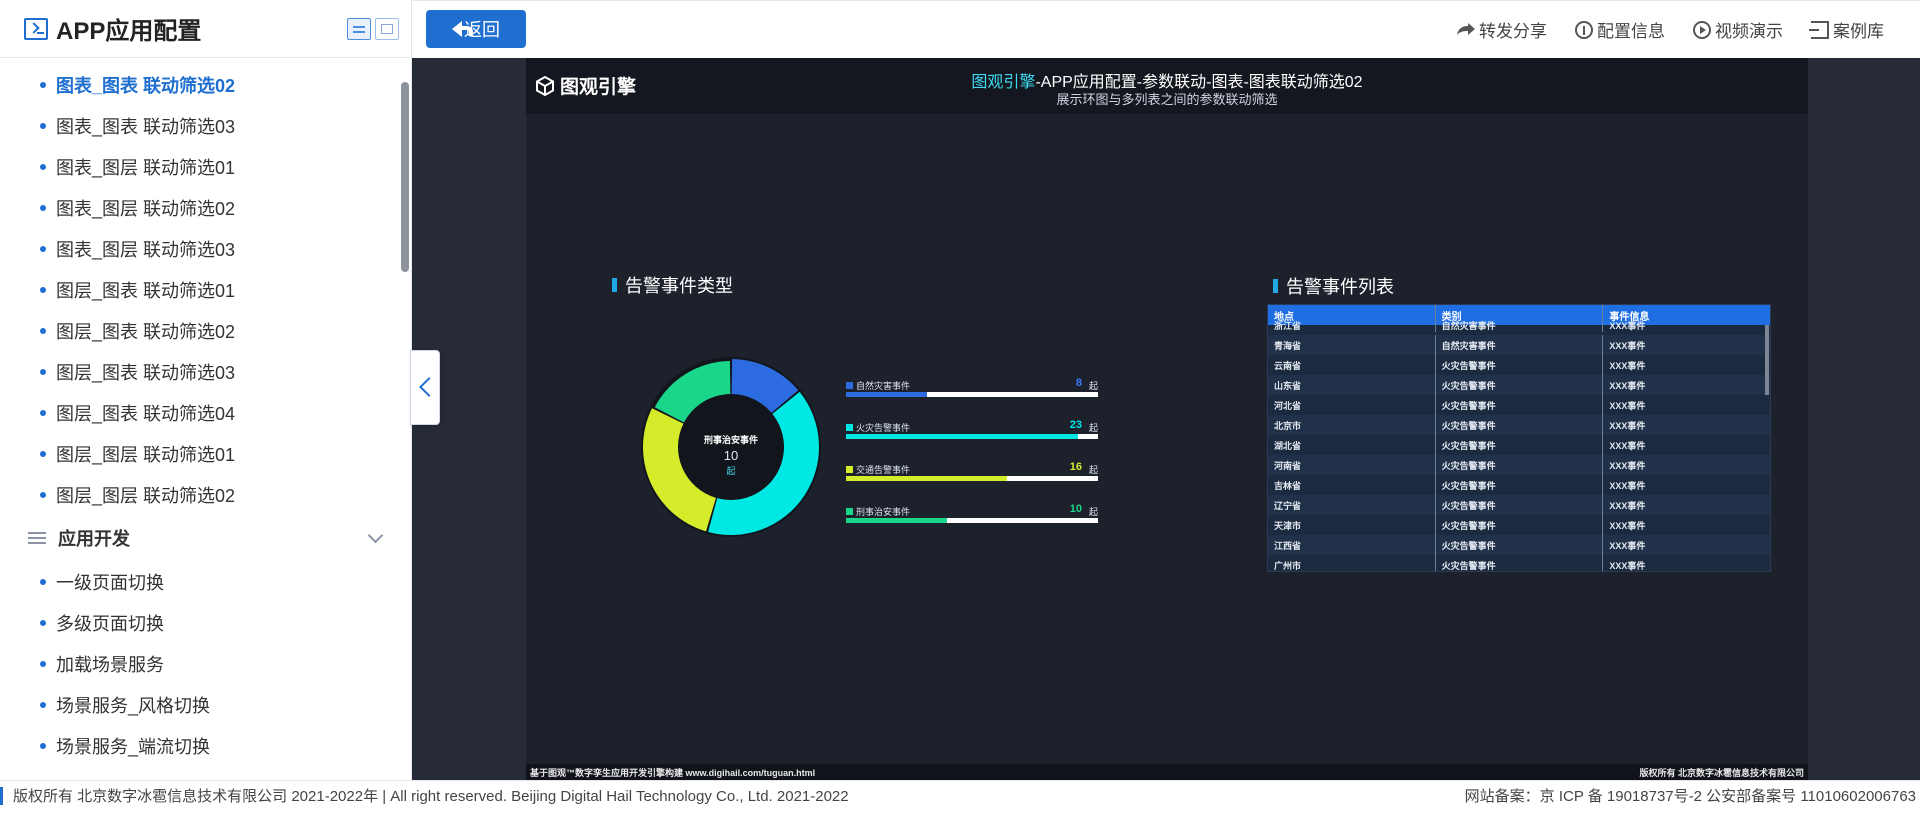  I want to click on legend-row: 自然灾害事件 8 起, so click(972, 398).